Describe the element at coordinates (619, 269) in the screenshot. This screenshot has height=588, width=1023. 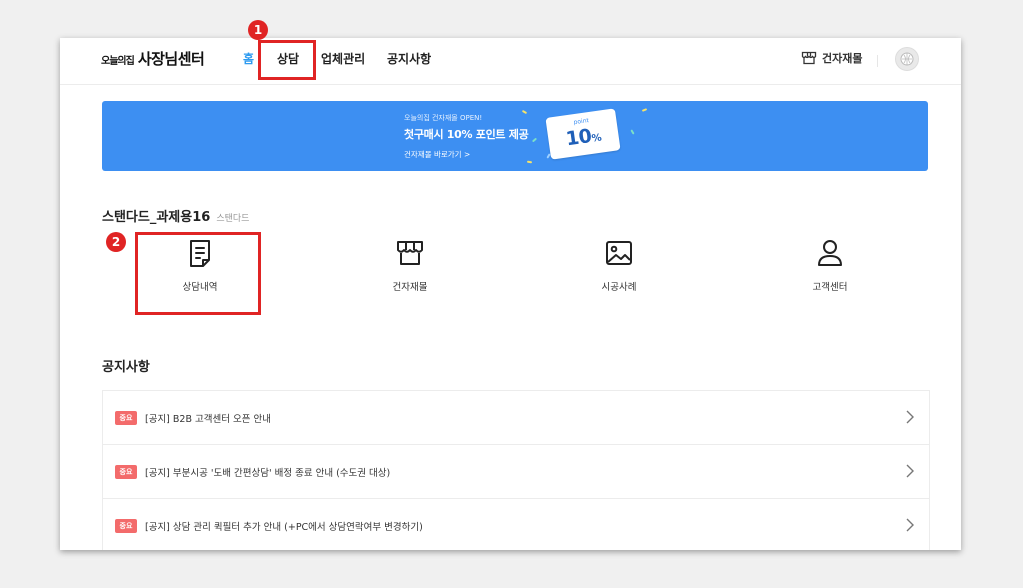
I see `menu-construction-cases: 시공사례` at that location.